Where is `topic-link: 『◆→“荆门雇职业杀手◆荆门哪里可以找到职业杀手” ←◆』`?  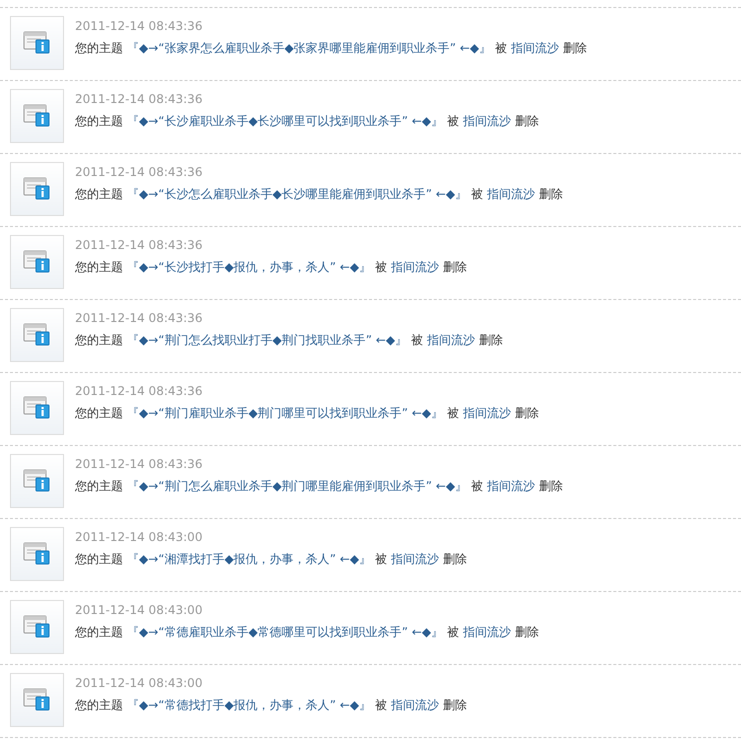
topic-link: 『◆→“荆门雇职业杀手◆荆门哪里可以找到职业杀手” ←◆』 is located at coordinates (285, 413).